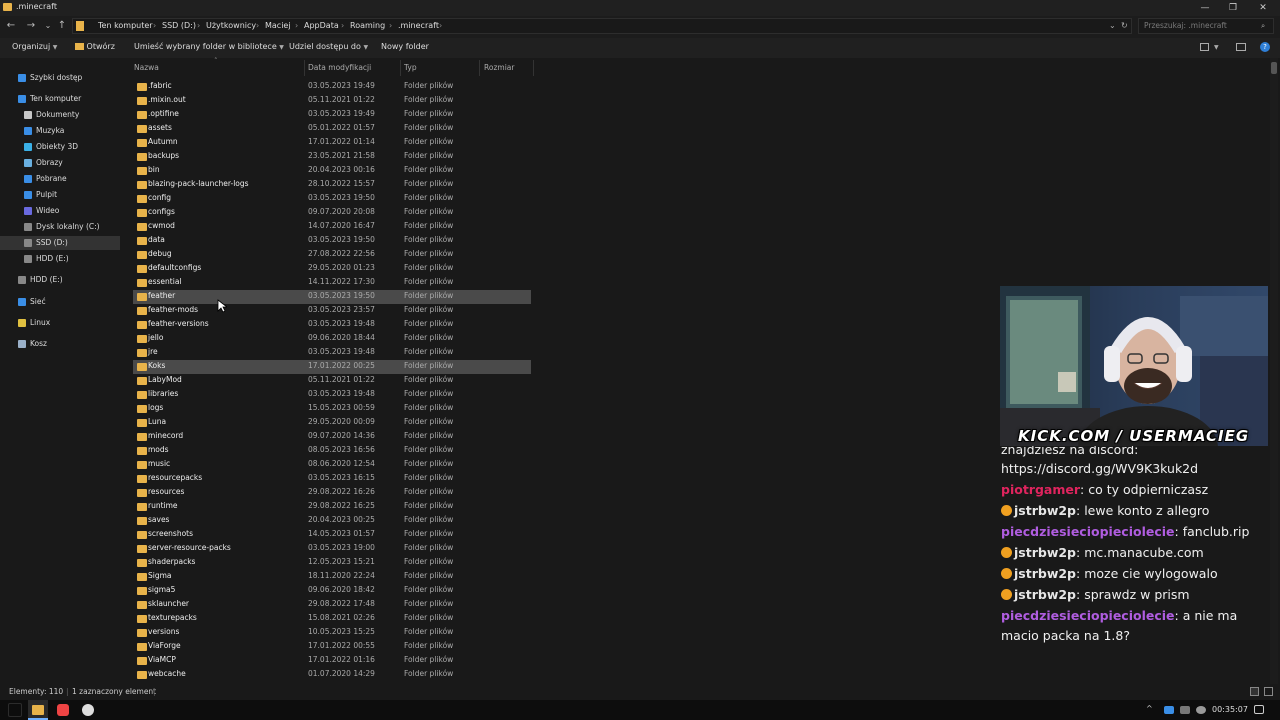 The image size is (1280, 720). I want to click on chevron-down-icon: ▼, so click(1216, 47).